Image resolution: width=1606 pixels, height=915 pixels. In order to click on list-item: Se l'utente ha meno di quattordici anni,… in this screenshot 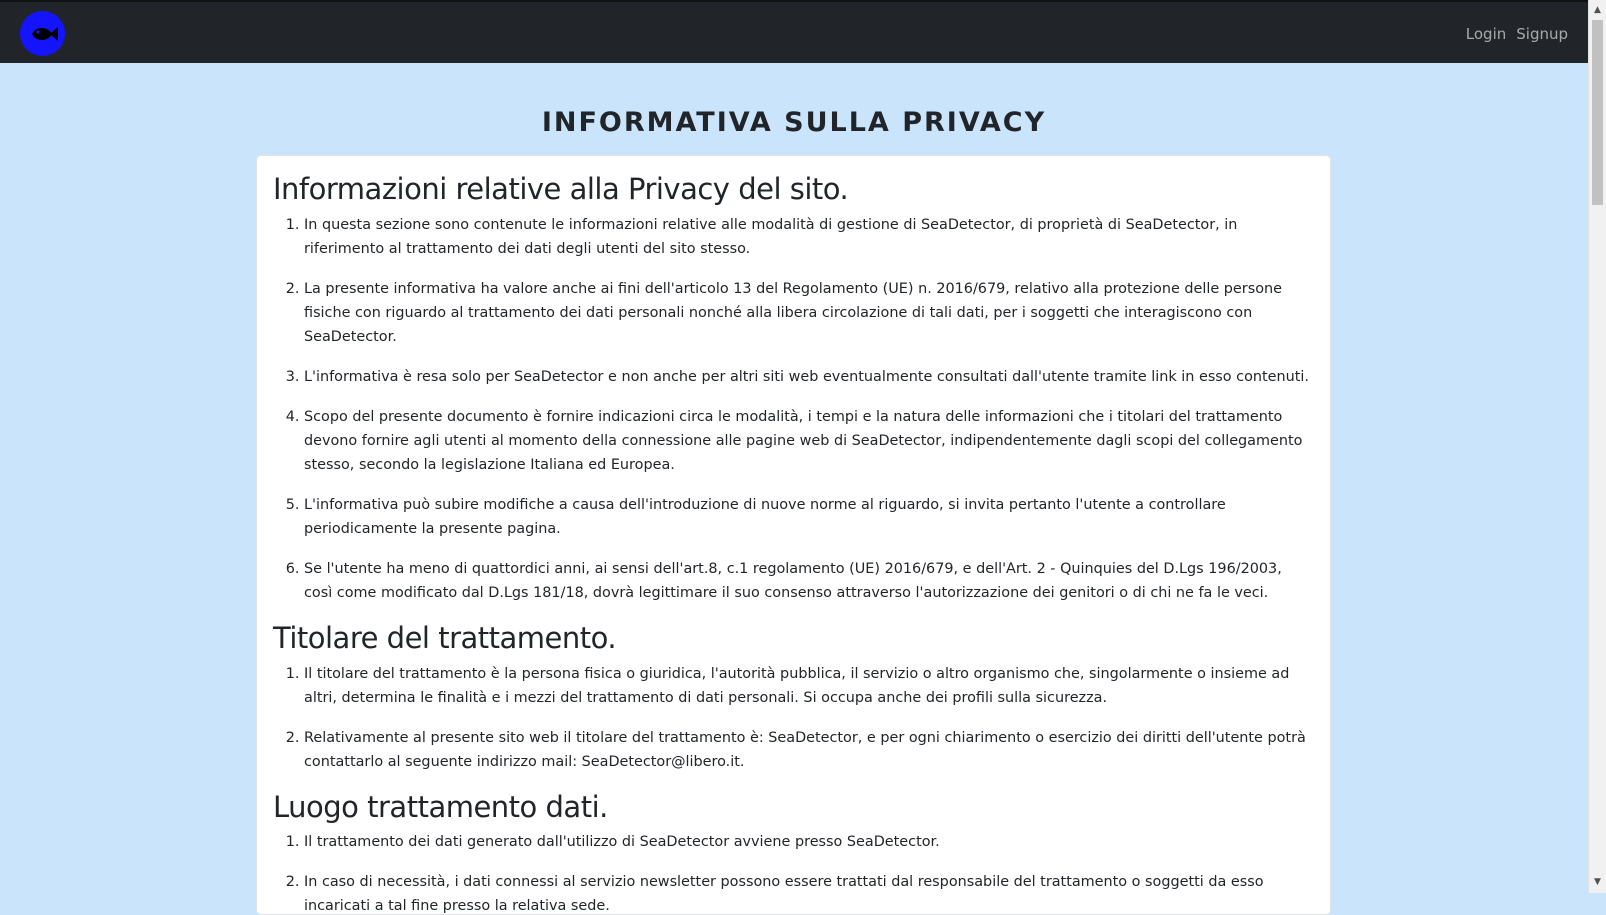, I will do `click(809, 581)`.